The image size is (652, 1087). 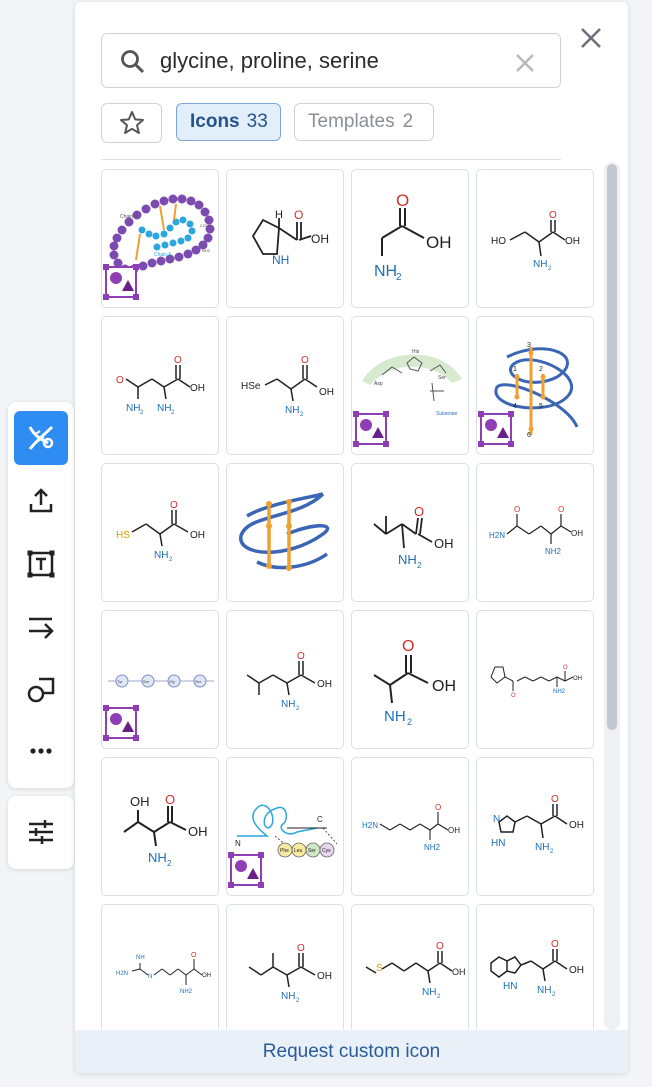 I want to click on shapes-tool-button, so click(x=41, y=689).